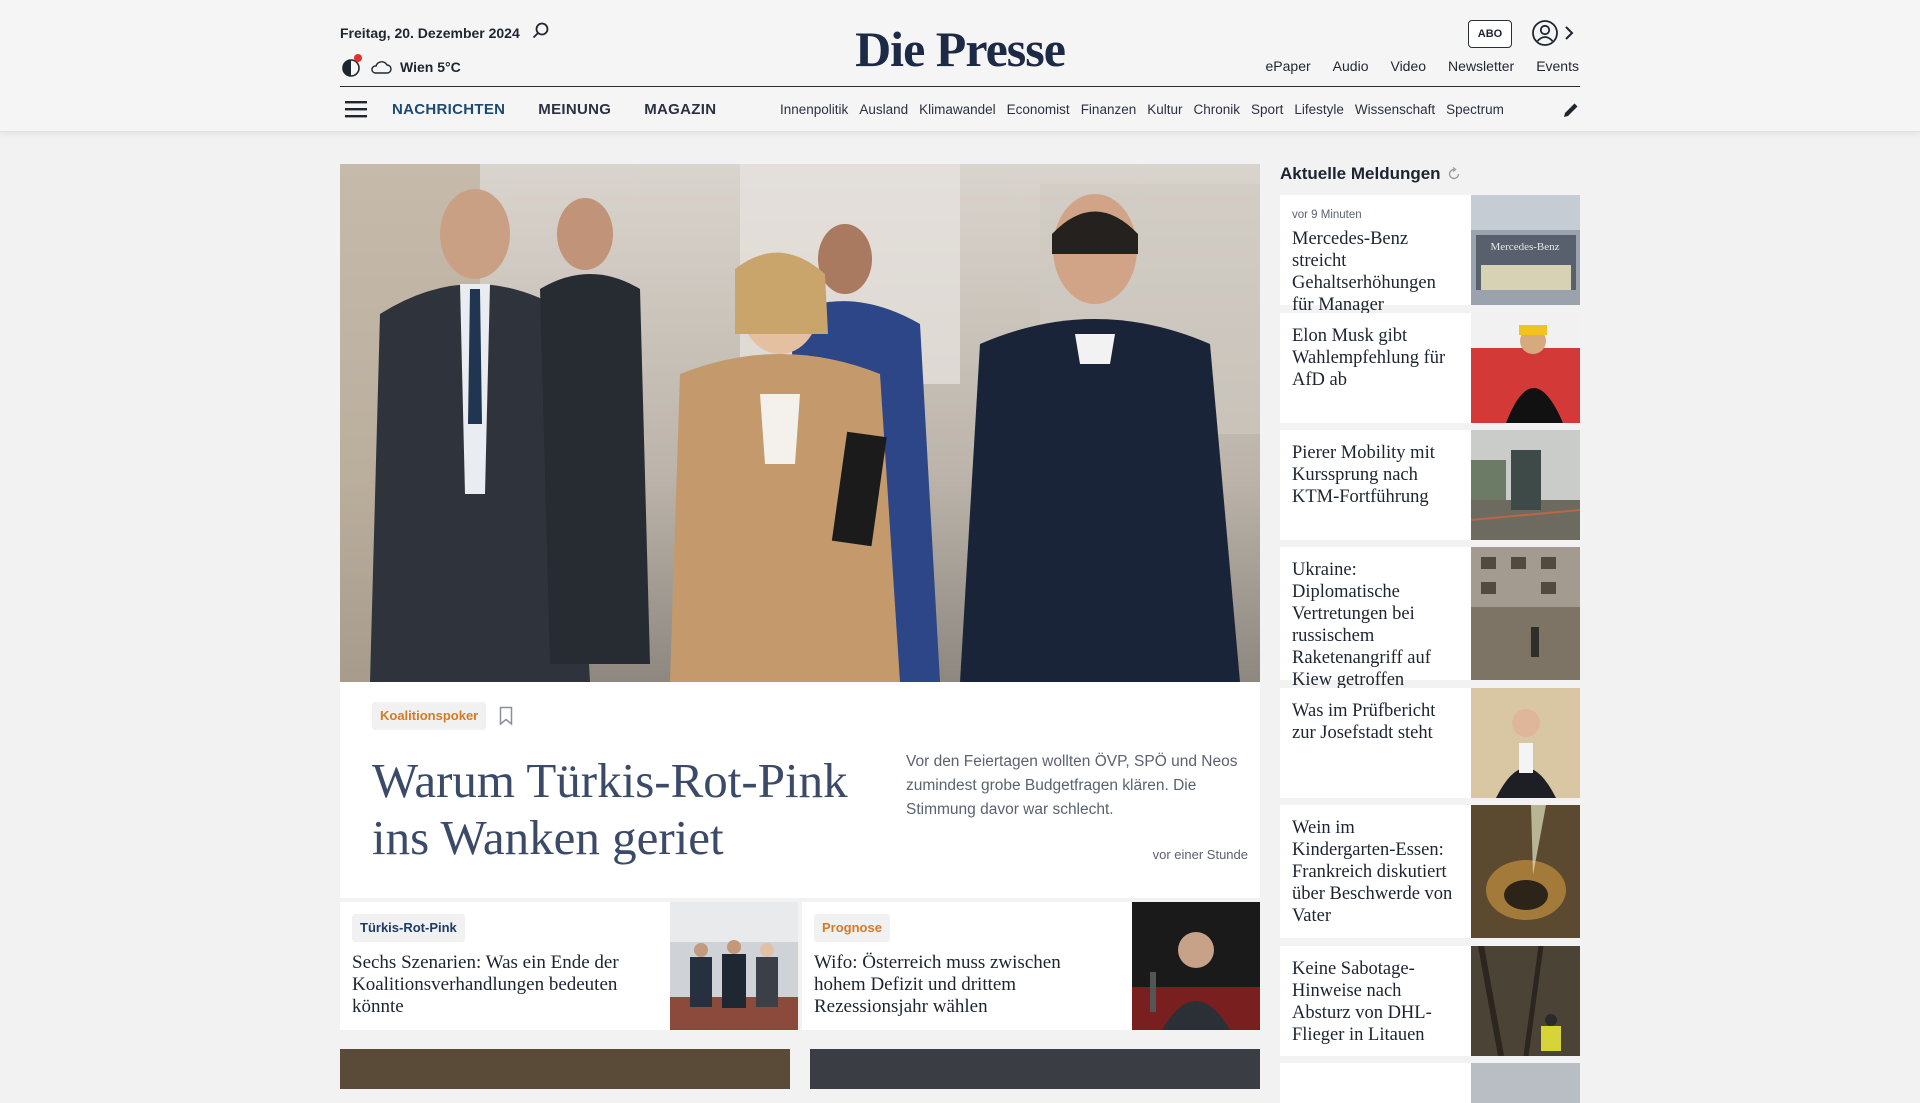  I want to click on hero-timestamp: vor einer Stunde, so click(1200, 854).